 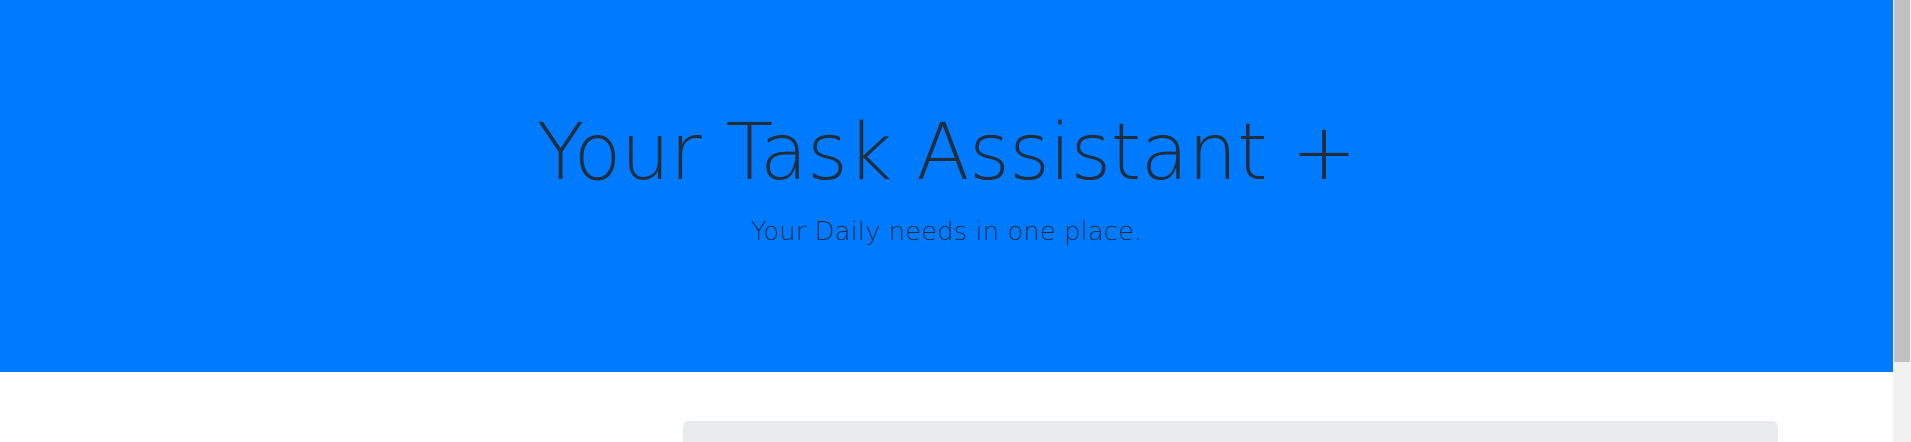 What do you see at coordinates (946, 153) in the screenshot?
I see `hero-title: Your Task Assistant +` at bounding box center [946, 153].